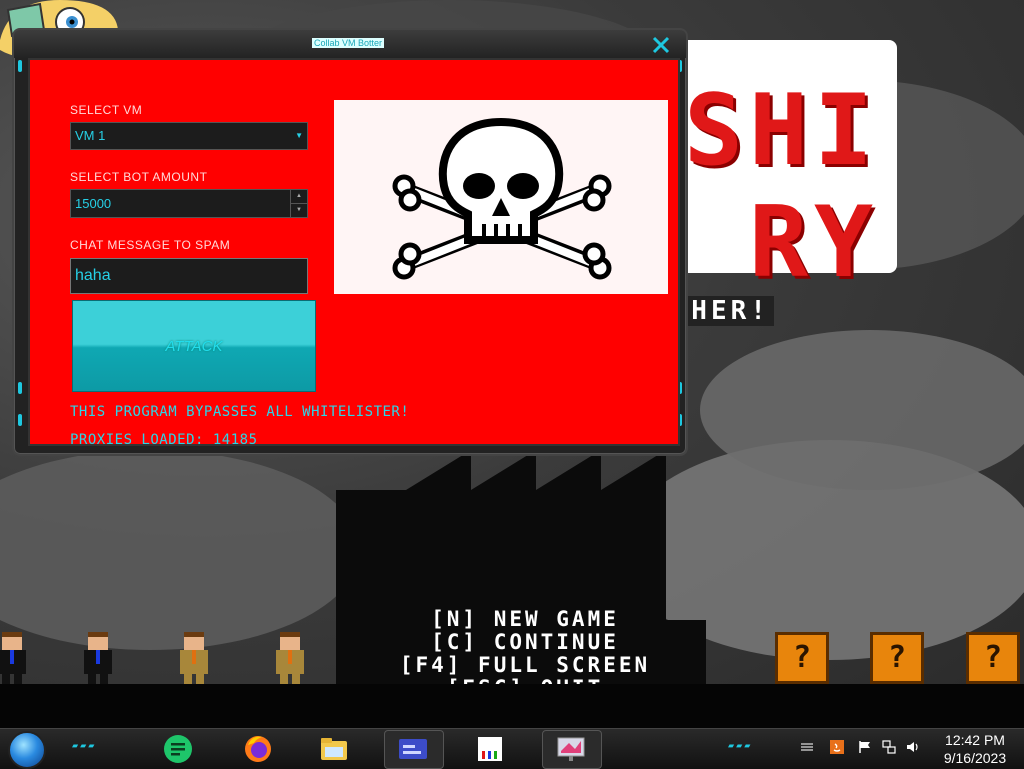 The width and height of the screenshot is (1024, 769). I want to click on paint-icon, so click(490, 749).